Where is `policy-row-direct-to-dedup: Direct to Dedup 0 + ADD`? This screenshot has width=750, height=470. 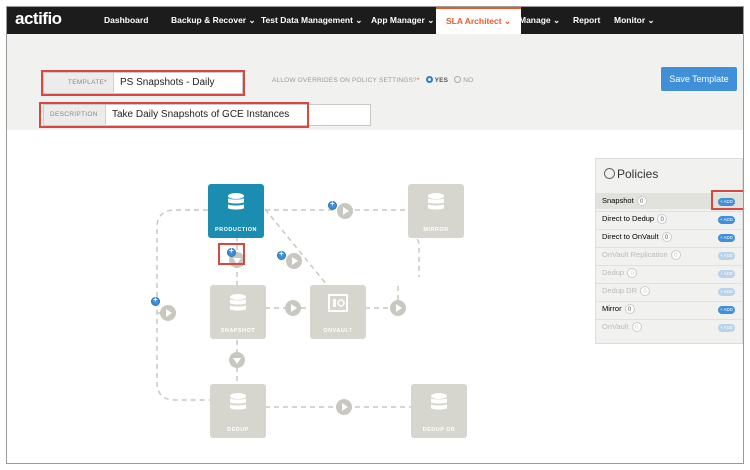
policy-row-direct-to-dedup: Direct to Dedup 0 + ADD is located at coordinates (669, 219).